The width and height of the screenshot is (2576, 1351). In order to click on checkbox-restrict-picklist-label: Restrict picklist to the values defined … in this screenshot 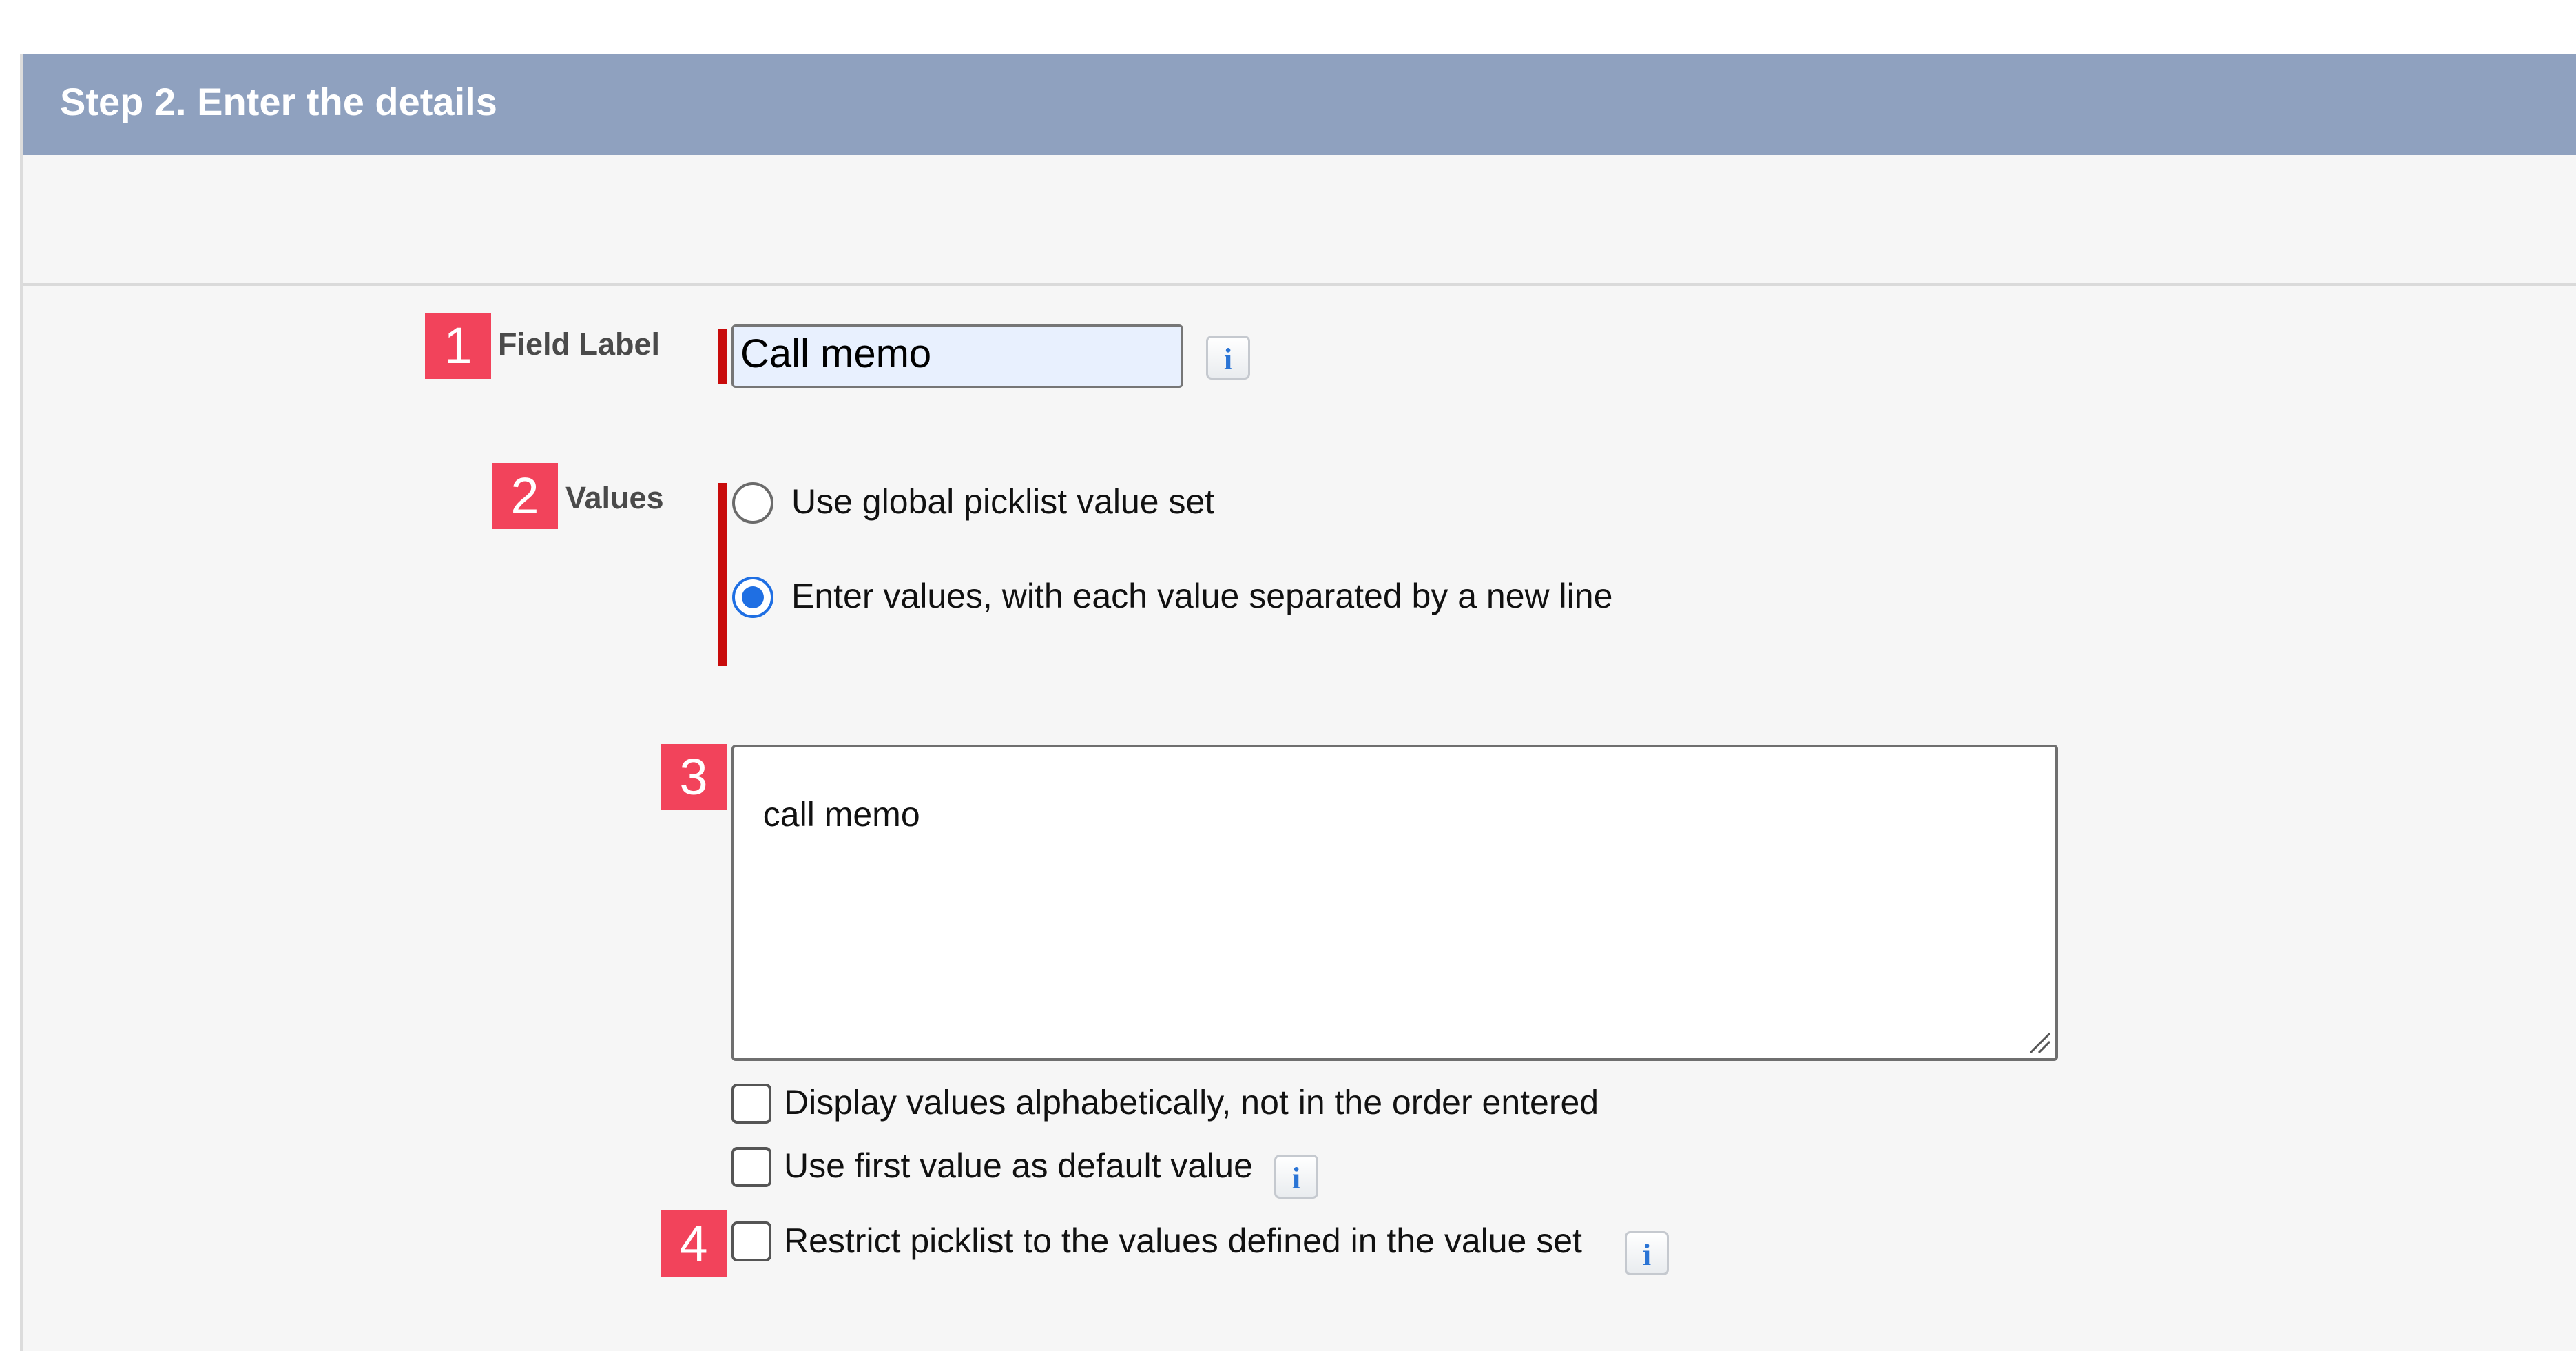, I will do `click(1183, 1240)`.